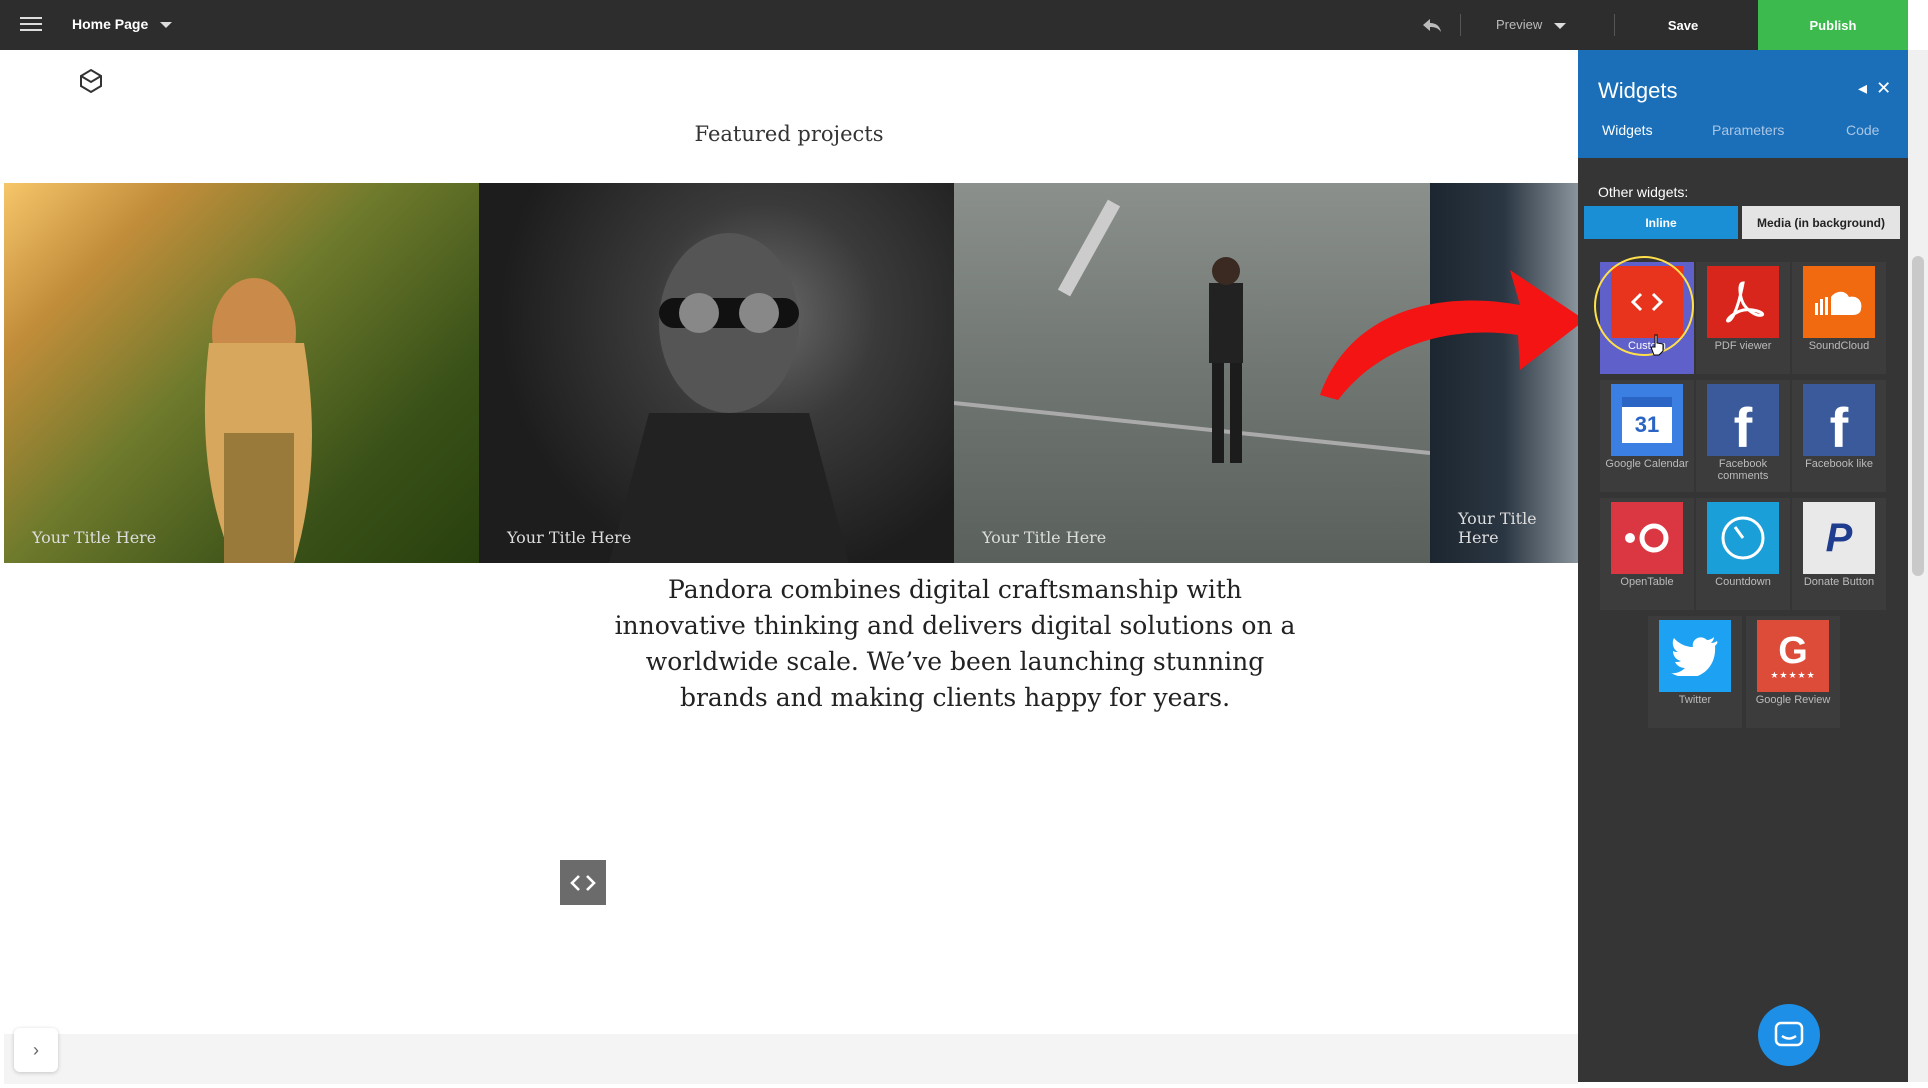 This screenshot has height=1088, width=1928. I want to click on preview-label: Preview, so click(1519, 24).